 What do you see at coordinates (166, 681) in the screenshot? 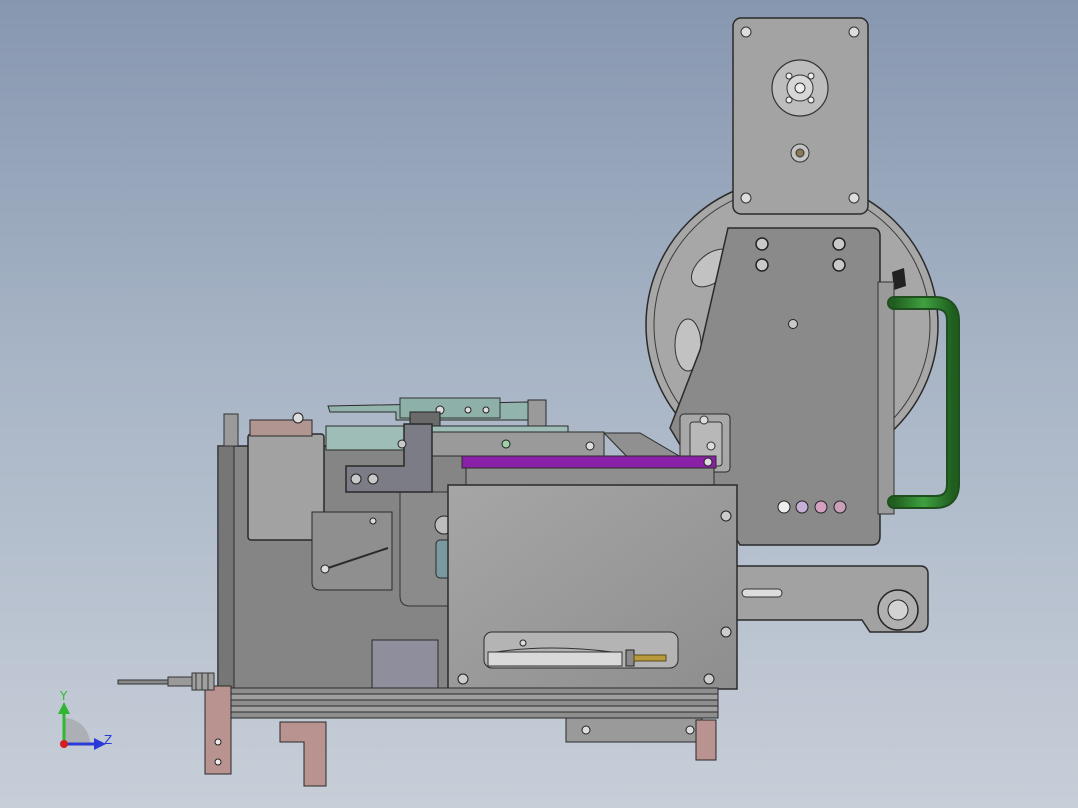
I see `sensor-probe` at bounding box center [166, 681].